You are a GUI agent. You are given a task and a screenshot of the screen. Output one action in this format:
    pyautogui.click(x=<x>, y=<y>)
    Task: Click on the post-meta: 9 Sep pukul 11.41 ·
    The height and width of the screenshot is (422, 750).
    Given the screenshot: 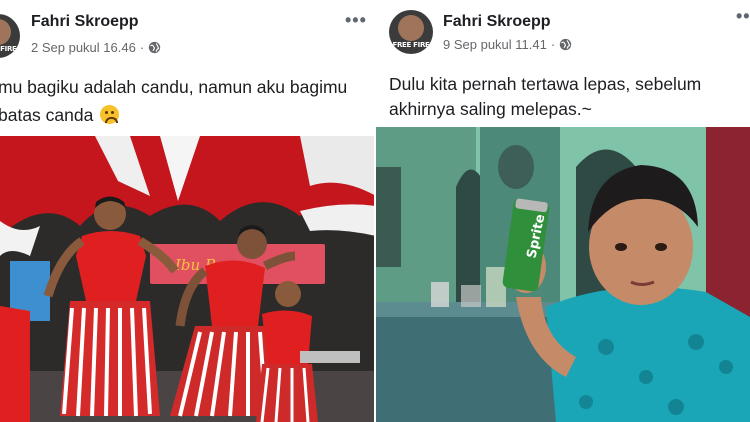 What is the action you would take?
    pyautogui.click(x=507, y=44)
    